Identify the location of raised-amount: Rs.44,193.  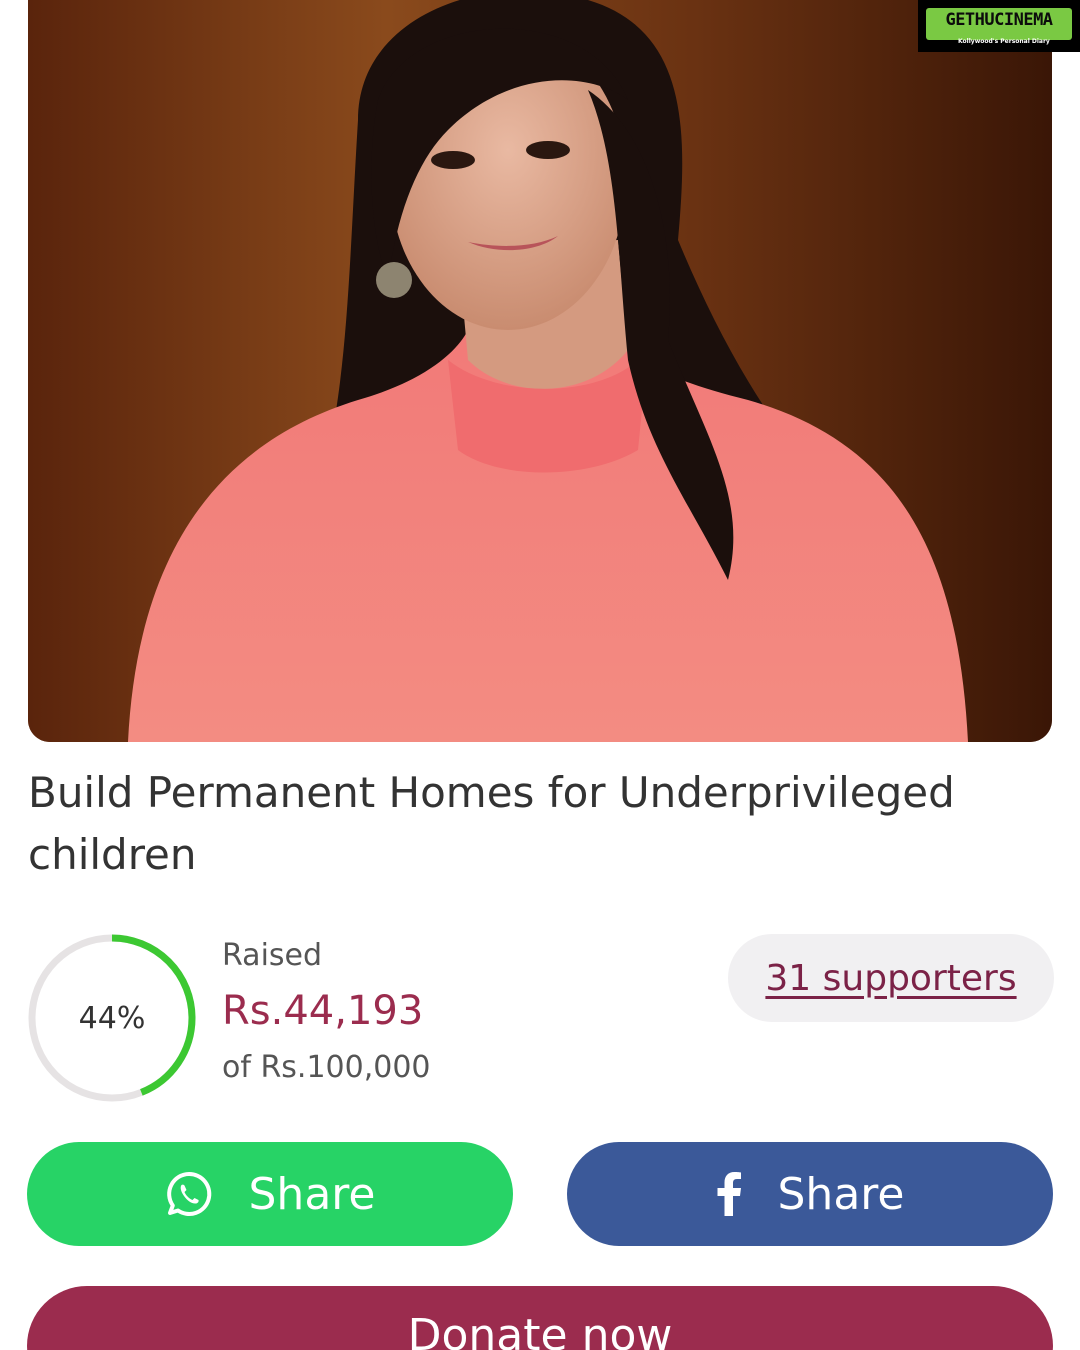
(323, 1011).